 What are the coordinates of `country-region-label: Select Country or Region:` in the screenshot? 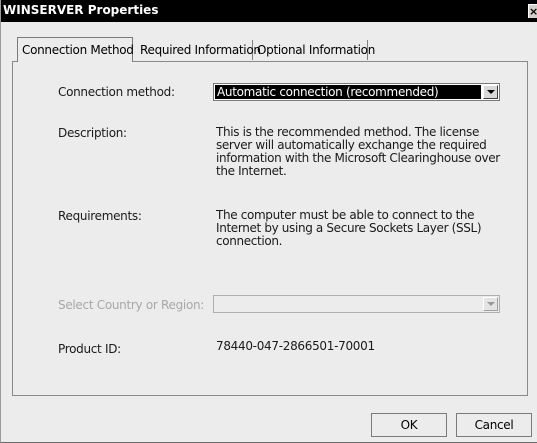 It's located at (131, 305).